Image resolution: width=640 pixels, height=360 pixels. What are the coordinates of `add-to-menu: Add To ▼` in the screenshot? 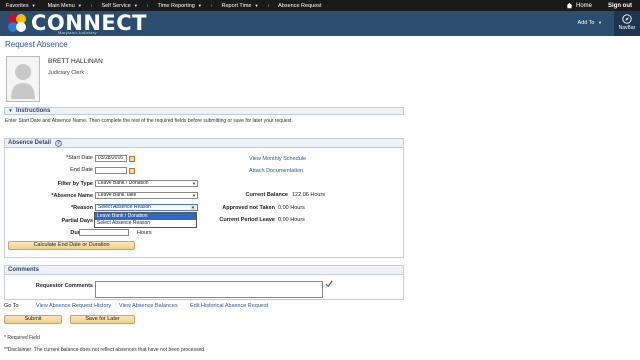 It's located at (589, 23).